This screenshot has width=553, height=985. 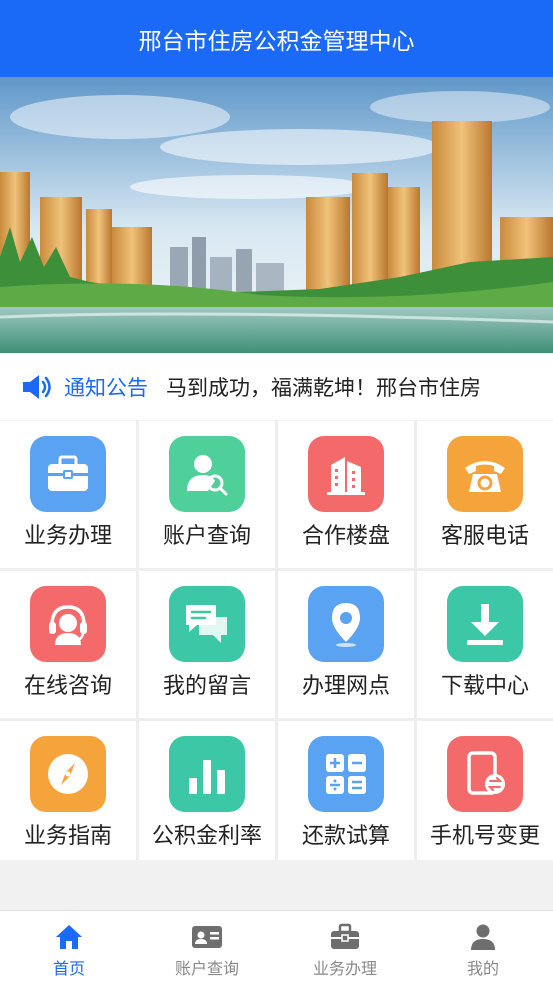 What do you see at coordinates (207, 624) in the screenshot?
I see `chat-icon` at bounding box center [207, 624].